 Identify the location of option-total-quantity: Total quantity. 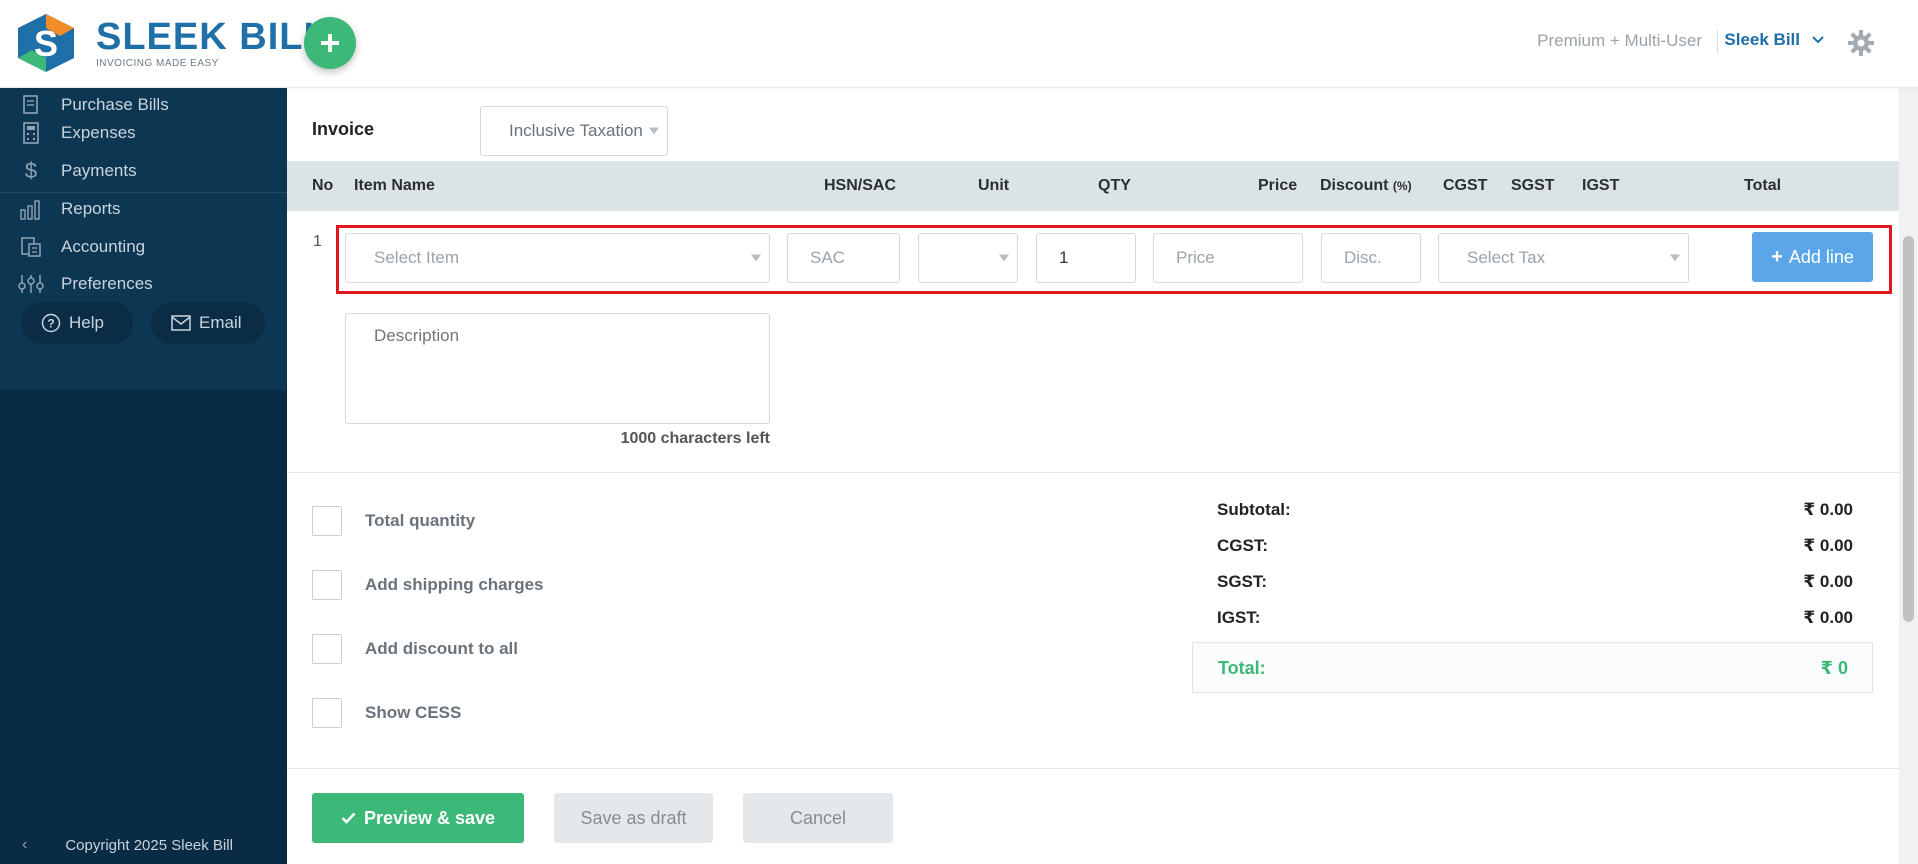
(393, 521).